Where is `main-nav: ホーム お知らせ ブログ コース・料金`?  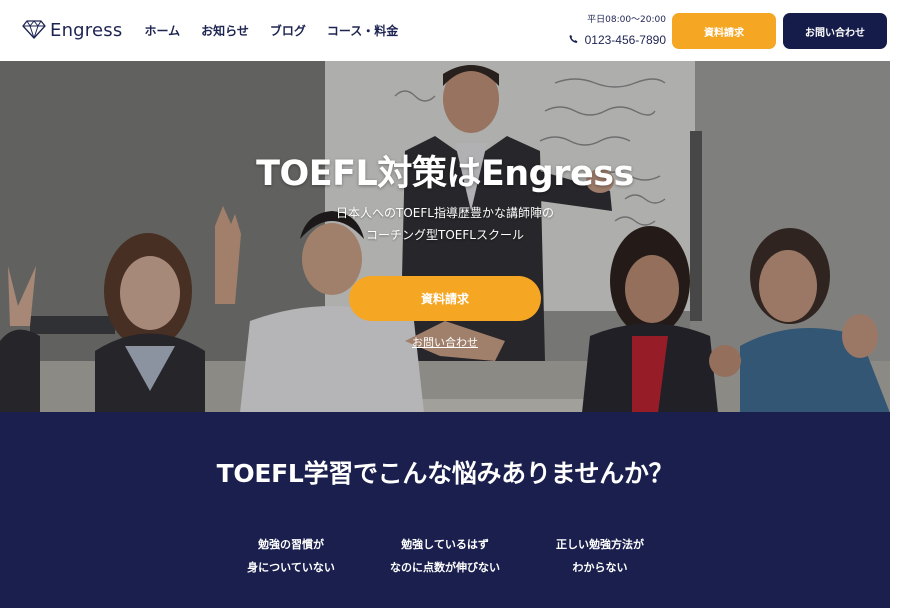
main-nav: ホーム お知らせ ブログ コース・料金 is located at coordinates (281, 30).